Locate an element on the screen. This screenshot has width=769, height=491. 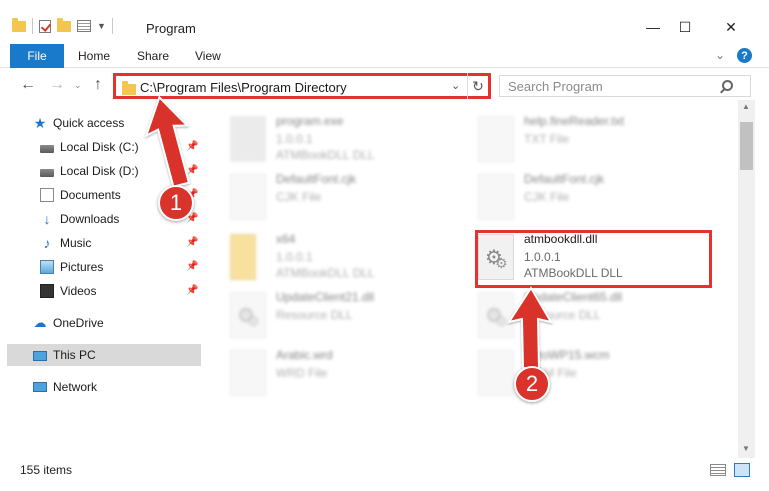
sidebar-item-label: Quick access is located at coordinates (89, 123).